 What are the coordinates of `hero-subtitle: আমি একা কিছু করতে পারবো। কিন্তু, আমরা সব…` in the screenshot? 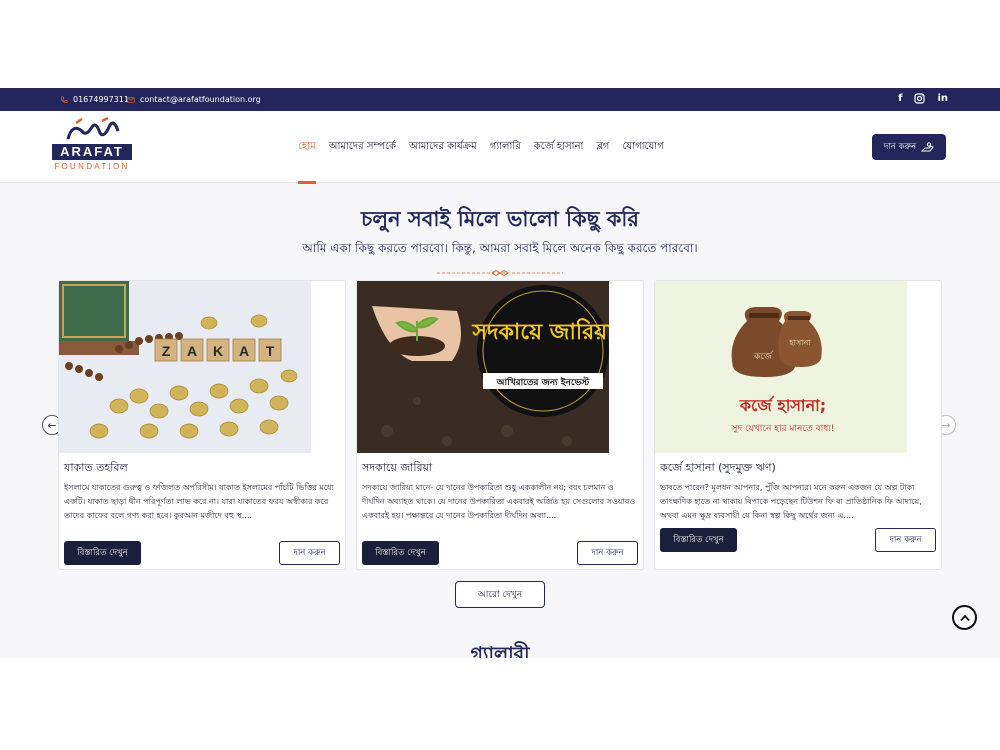 It's located at (500, 248).